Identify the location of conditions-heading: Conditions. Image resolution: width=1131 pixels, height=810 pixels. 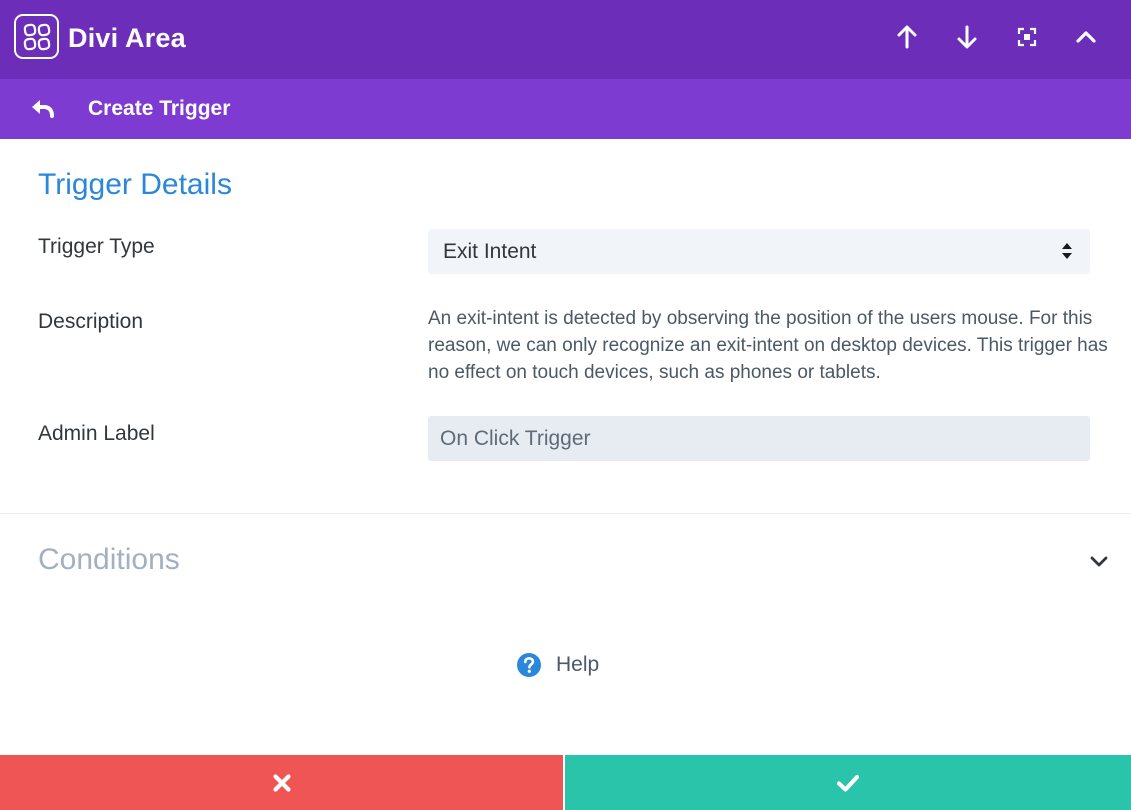
(109, 560).